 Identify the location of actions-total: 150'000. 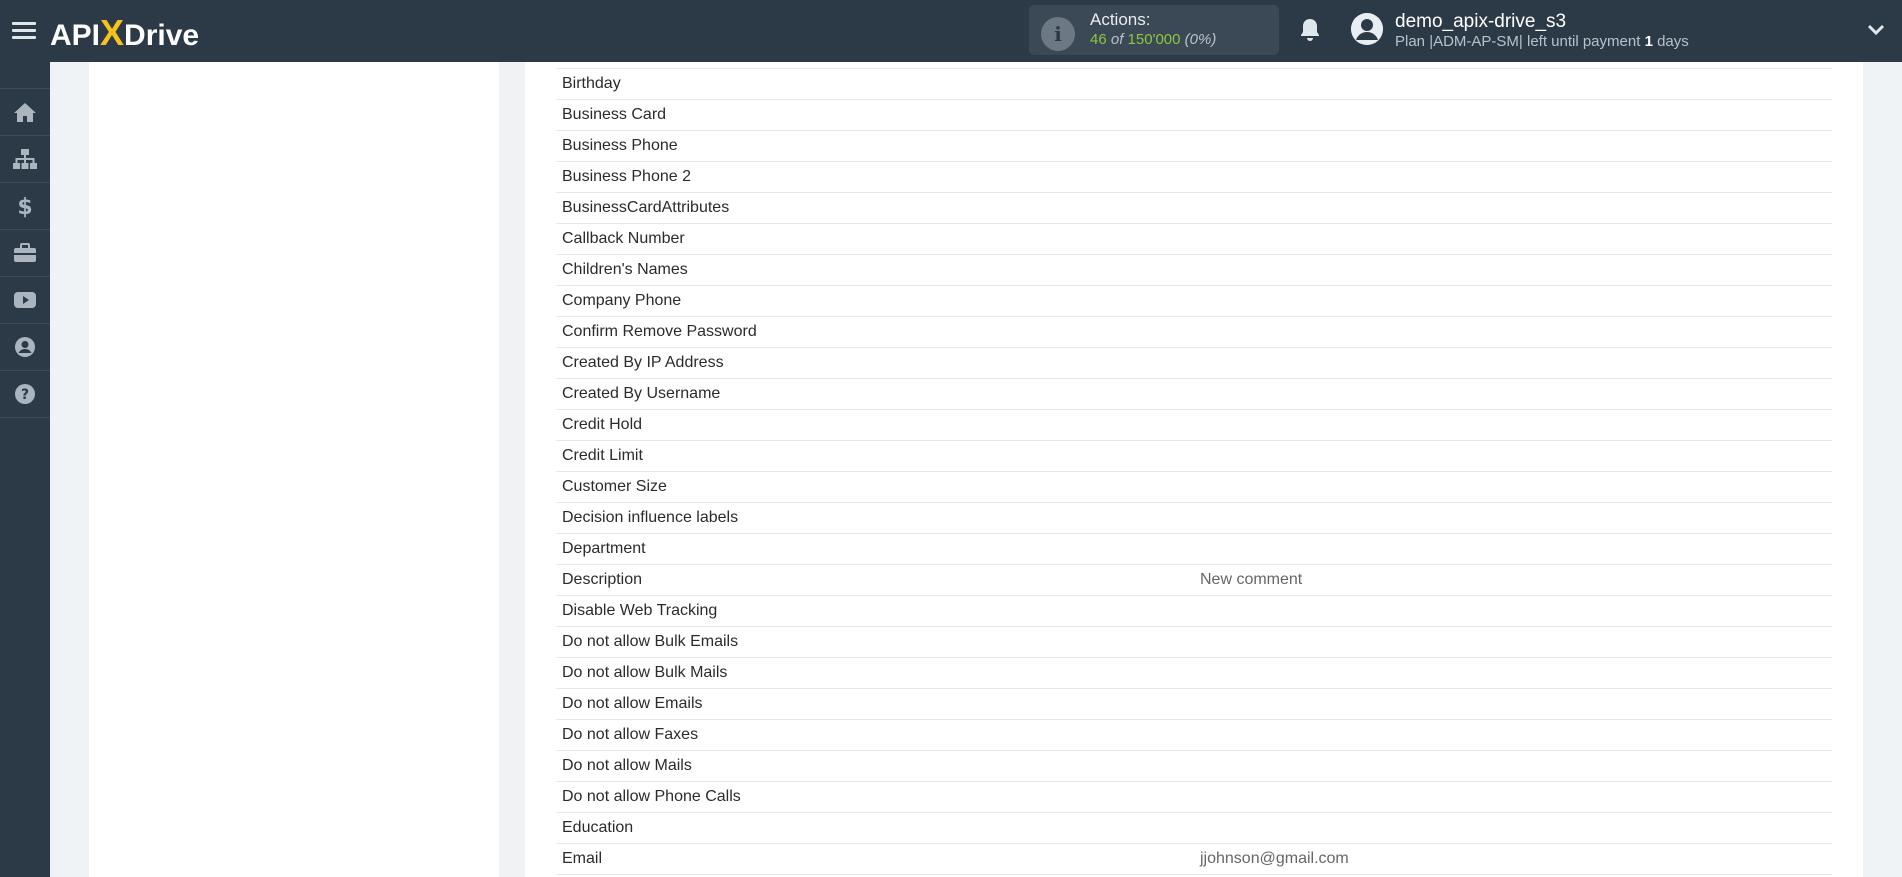
(1154, 39).